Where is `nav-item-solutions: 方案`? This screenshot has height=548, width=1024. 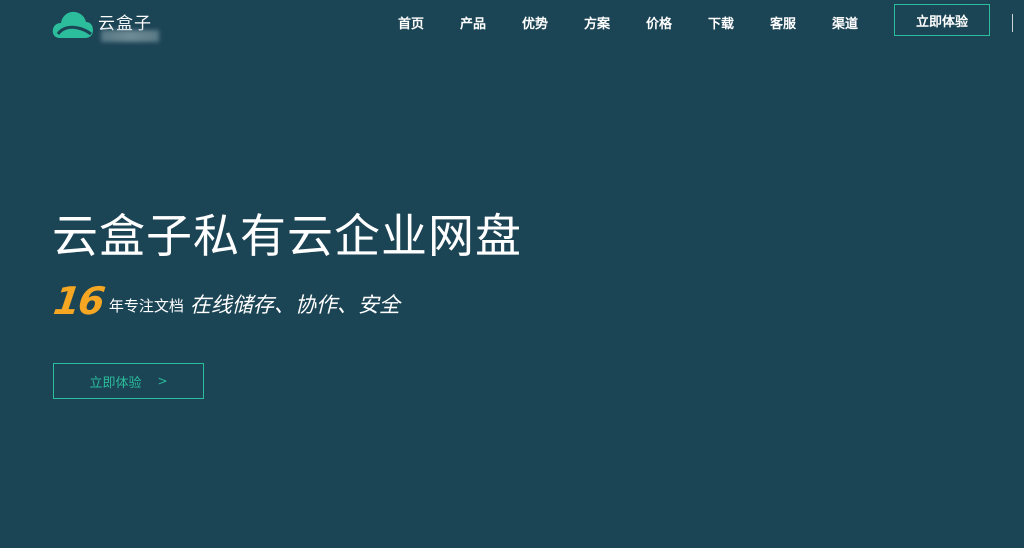 nav-item-solutions: 方案 is located at coordinates (597, 22).